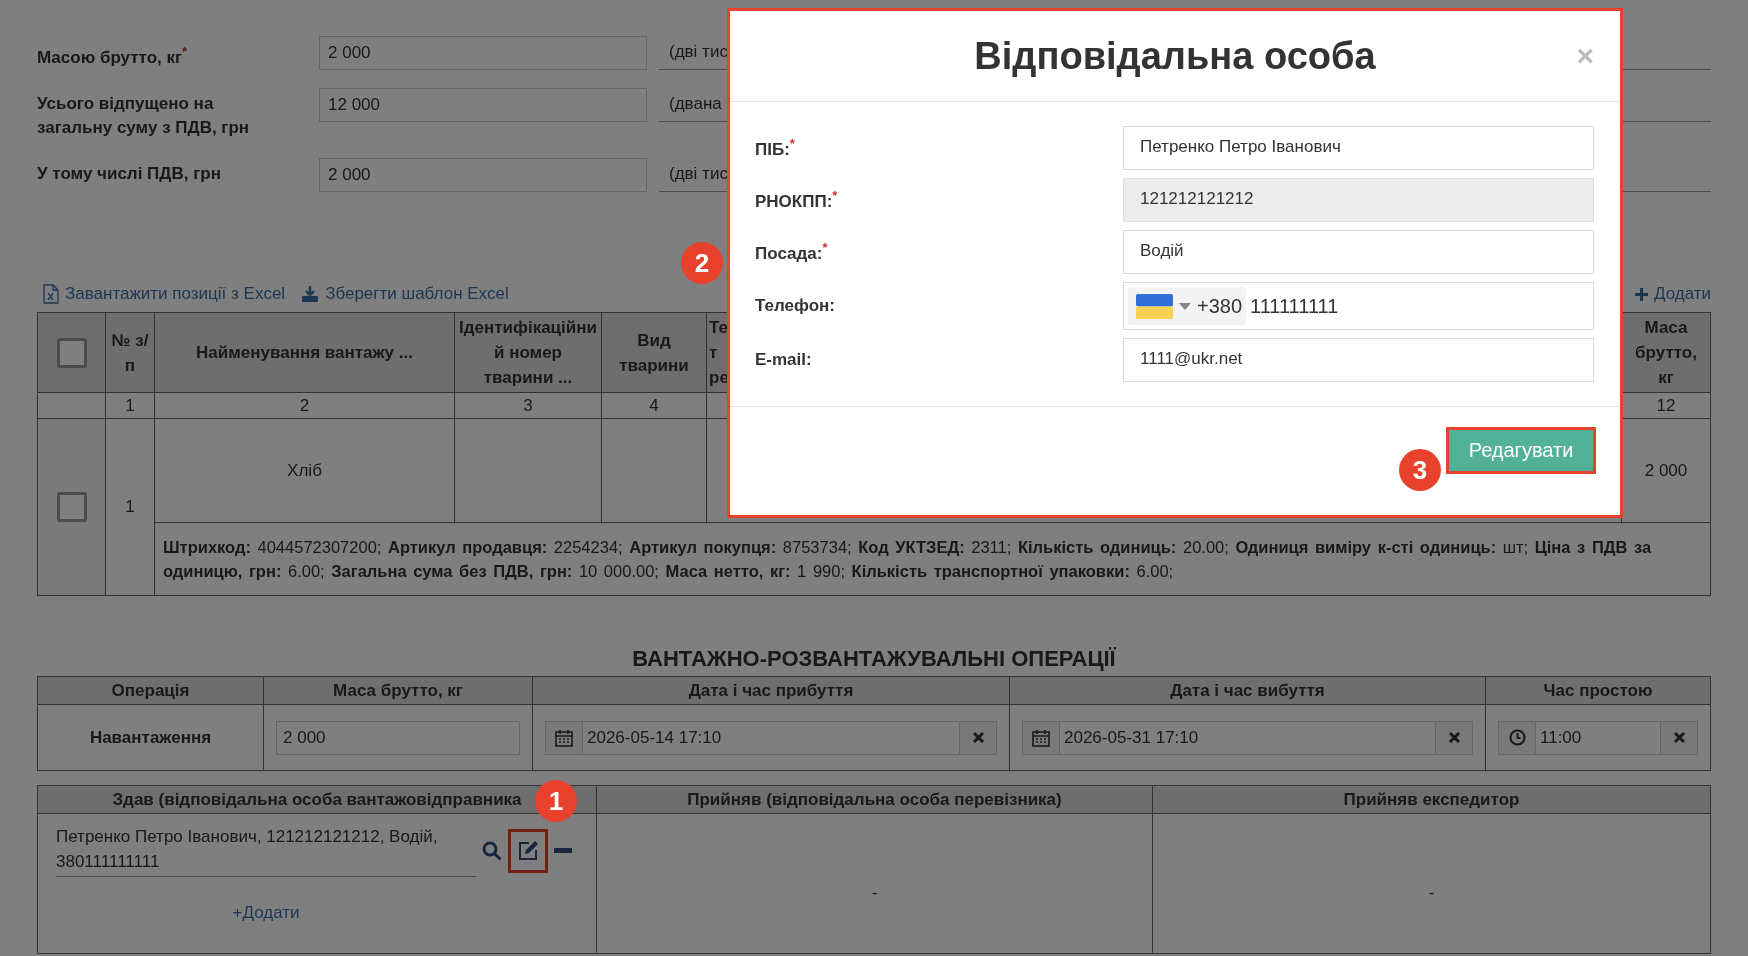 This screenshot has height=956, width=1748. What do you see at coordinates (130, 352) in the screenshot?
I see `column-header: № з/п` at bounding box center [130, 352].